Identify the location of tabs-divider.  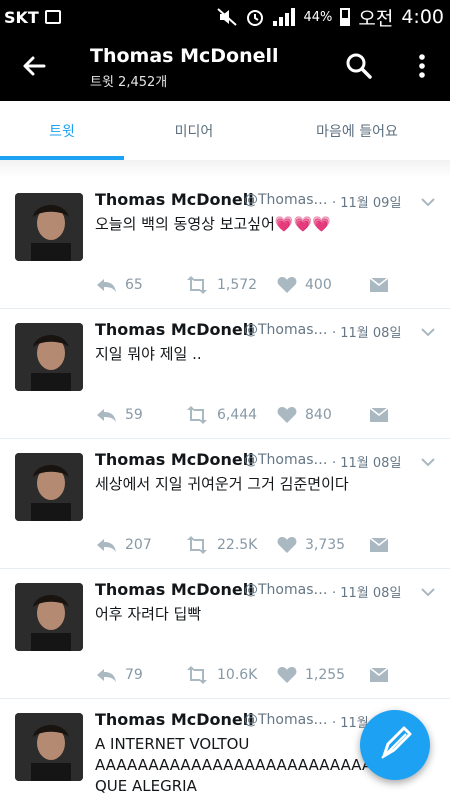
(225, 169).